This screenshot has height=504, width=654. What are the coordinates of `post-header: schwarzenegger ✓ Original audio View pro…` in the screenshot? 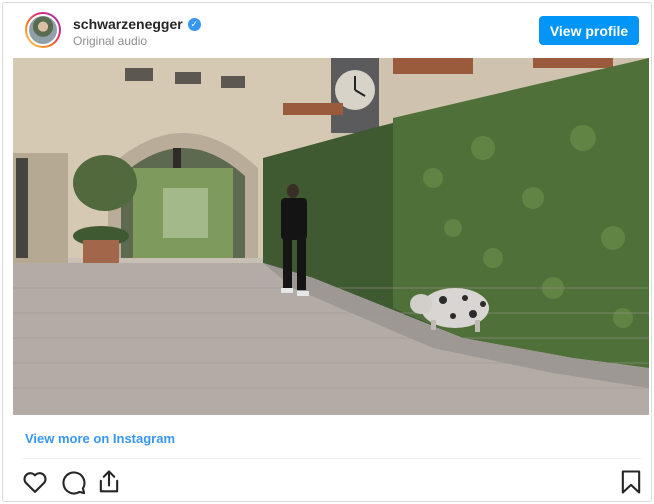 It's located at (327, 30).